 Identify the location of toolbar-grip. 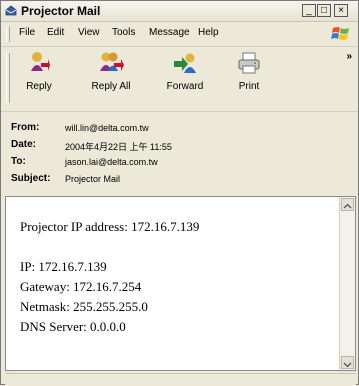
(8, 78).